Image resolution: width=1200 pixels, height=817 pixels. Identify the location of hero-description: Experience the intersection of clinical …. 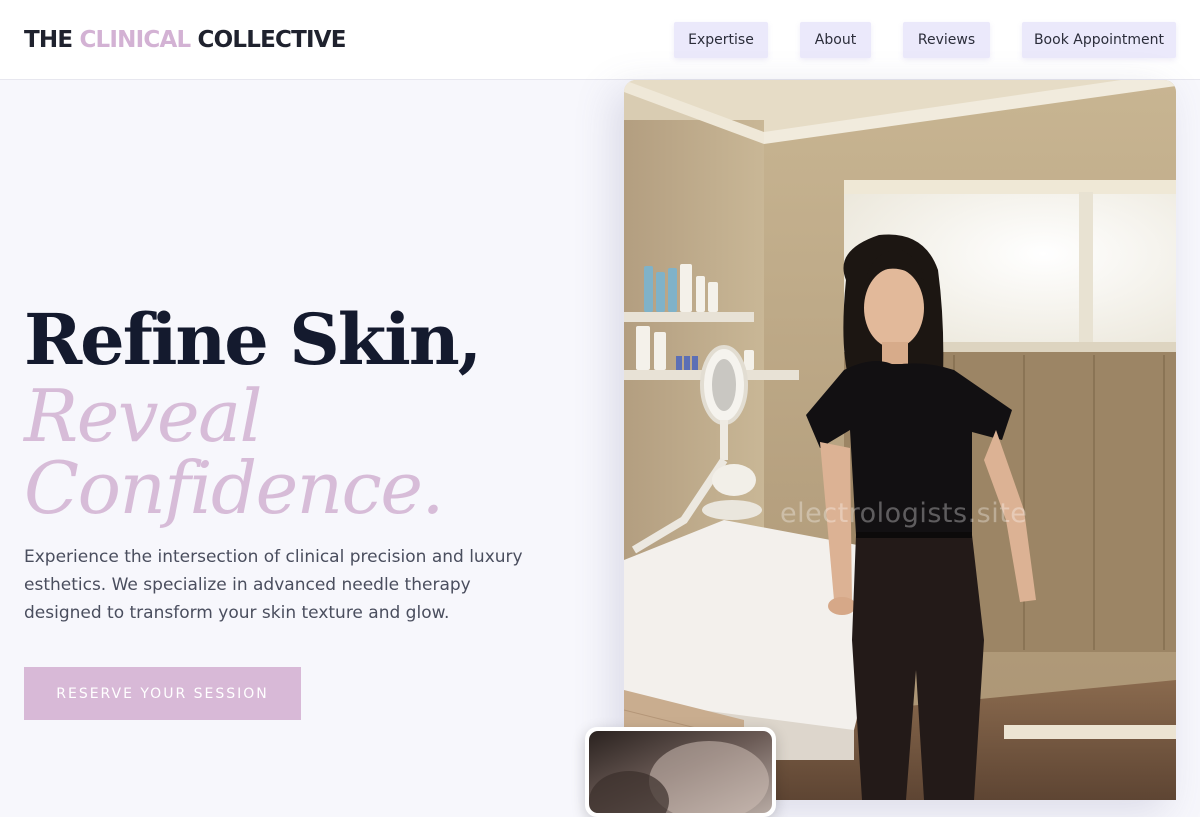
(273, 585).